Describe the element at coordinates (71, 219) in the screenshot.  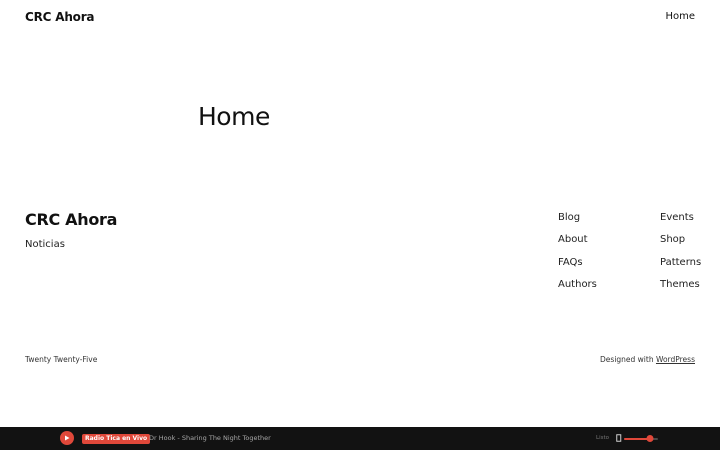
I see `footer-site-title: CRC Ahora` at that location.